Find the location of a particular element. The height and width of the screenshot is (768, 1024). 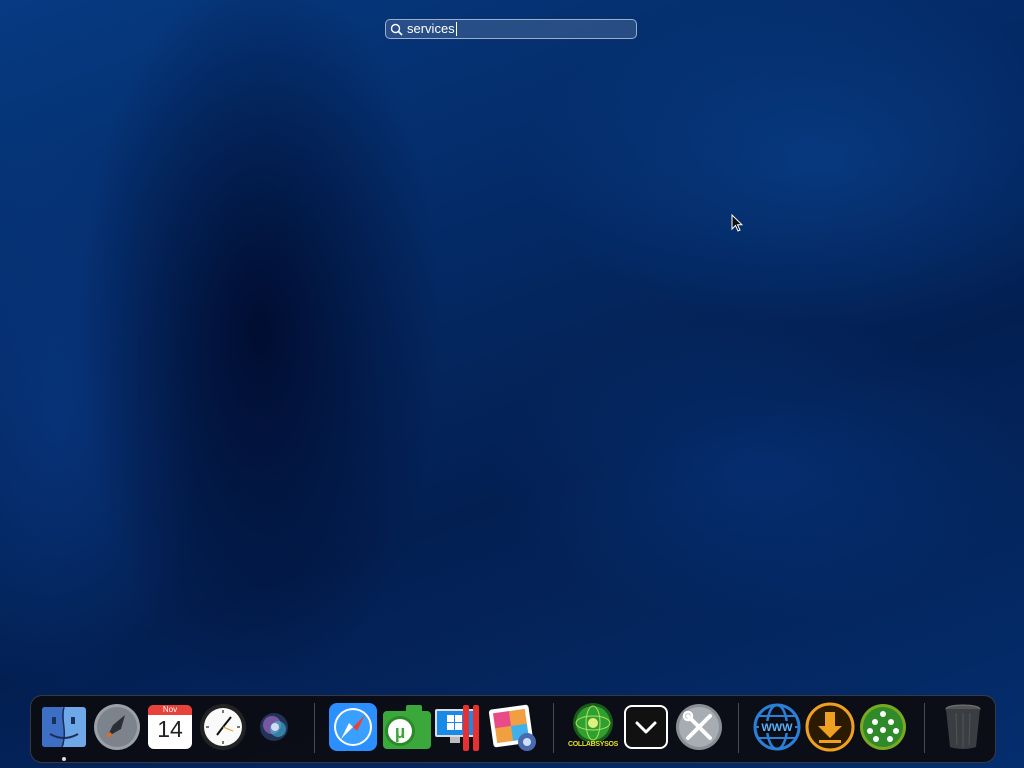

magnifying-glass-icon is located at coordinates (396, 29).